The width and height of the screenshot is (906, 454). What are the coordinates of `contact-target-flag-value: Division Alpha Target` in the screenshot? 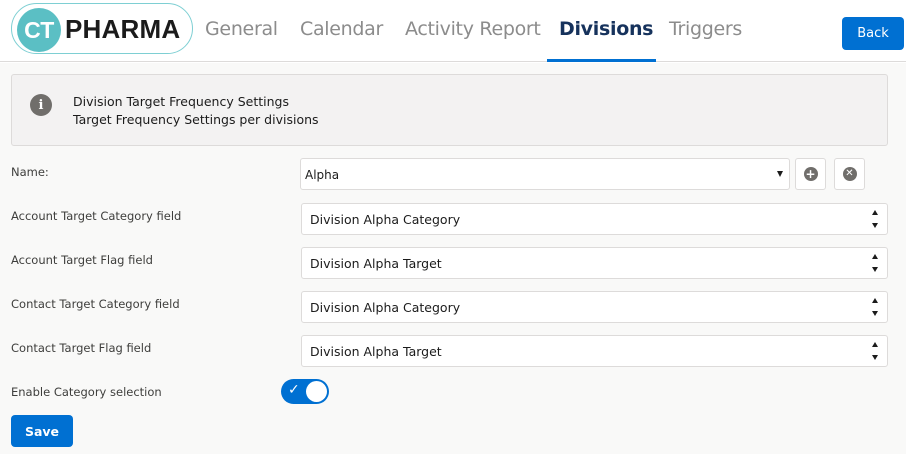 It's located at (376, 351).